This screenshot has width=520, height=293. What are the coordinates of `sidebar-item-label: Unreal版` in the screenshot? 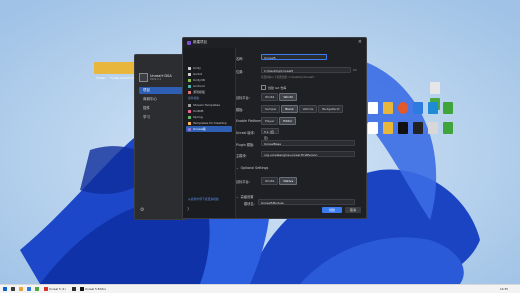 It's located at (199, 129).